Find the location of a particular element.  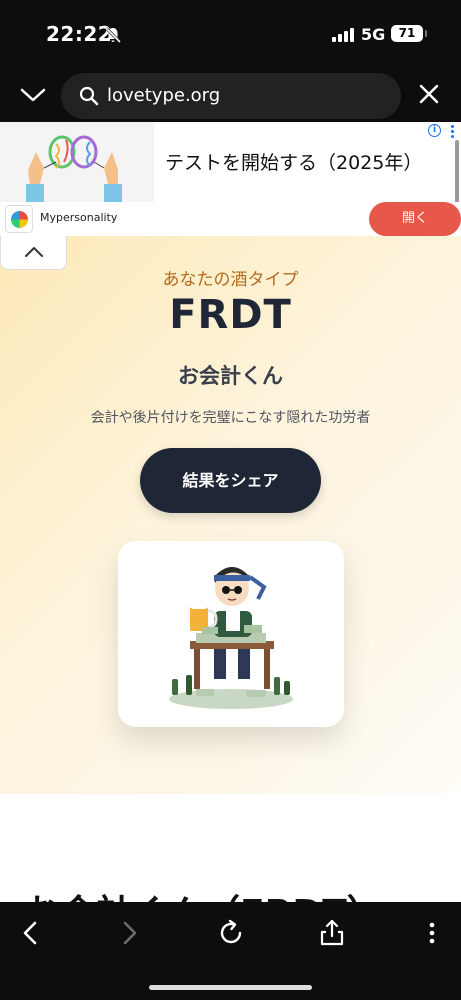

chevron-up-icon is located at coordinates (34, 252).